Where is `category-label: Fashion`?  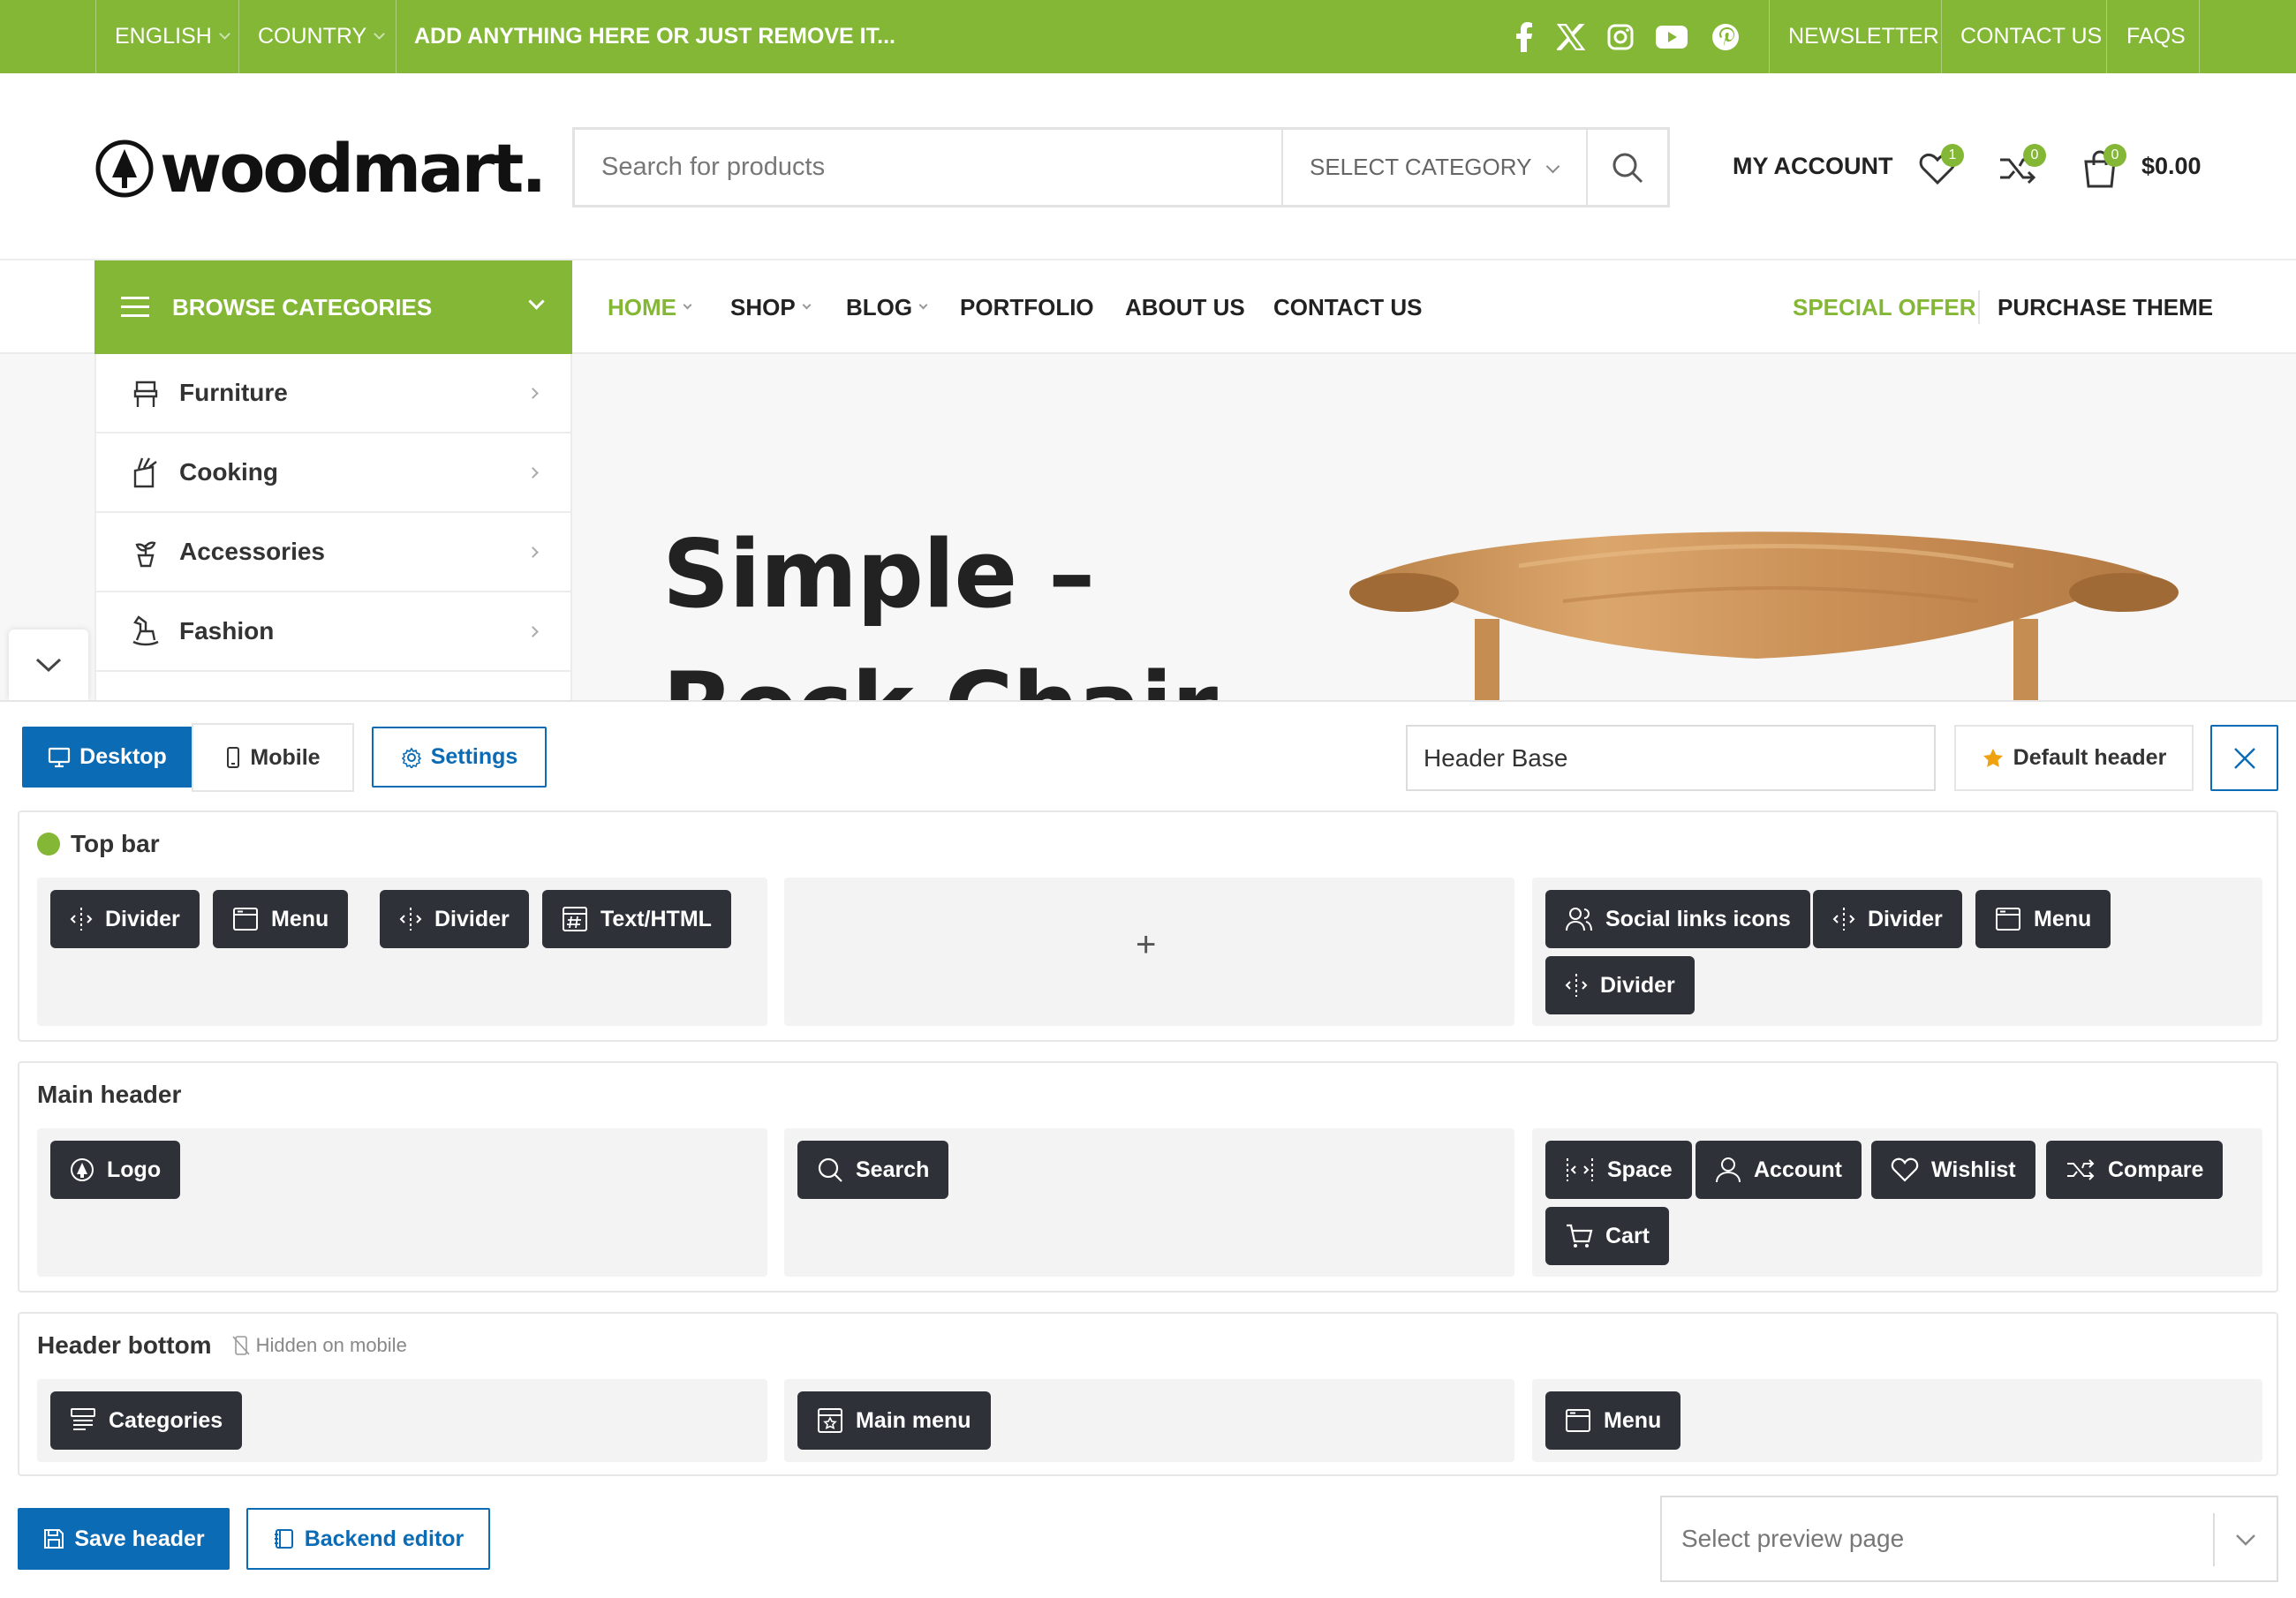 category-label: Fashion is located at coordinates (227, 630).